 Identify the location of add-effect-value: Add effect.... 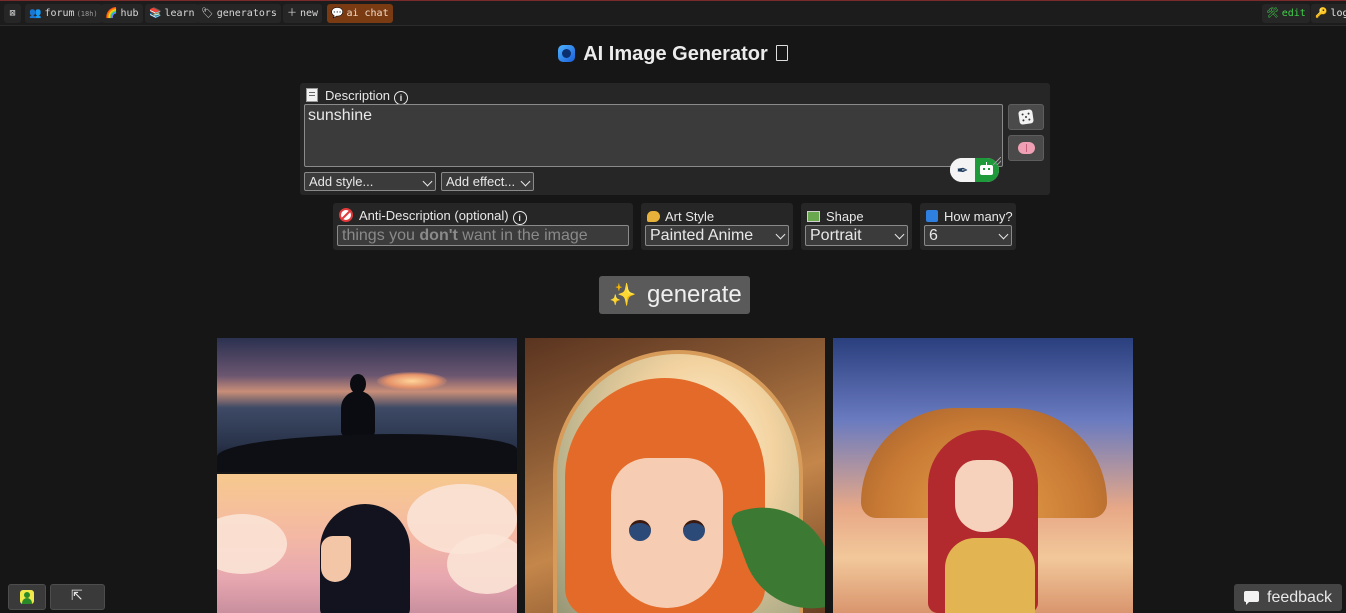
(481, 181).